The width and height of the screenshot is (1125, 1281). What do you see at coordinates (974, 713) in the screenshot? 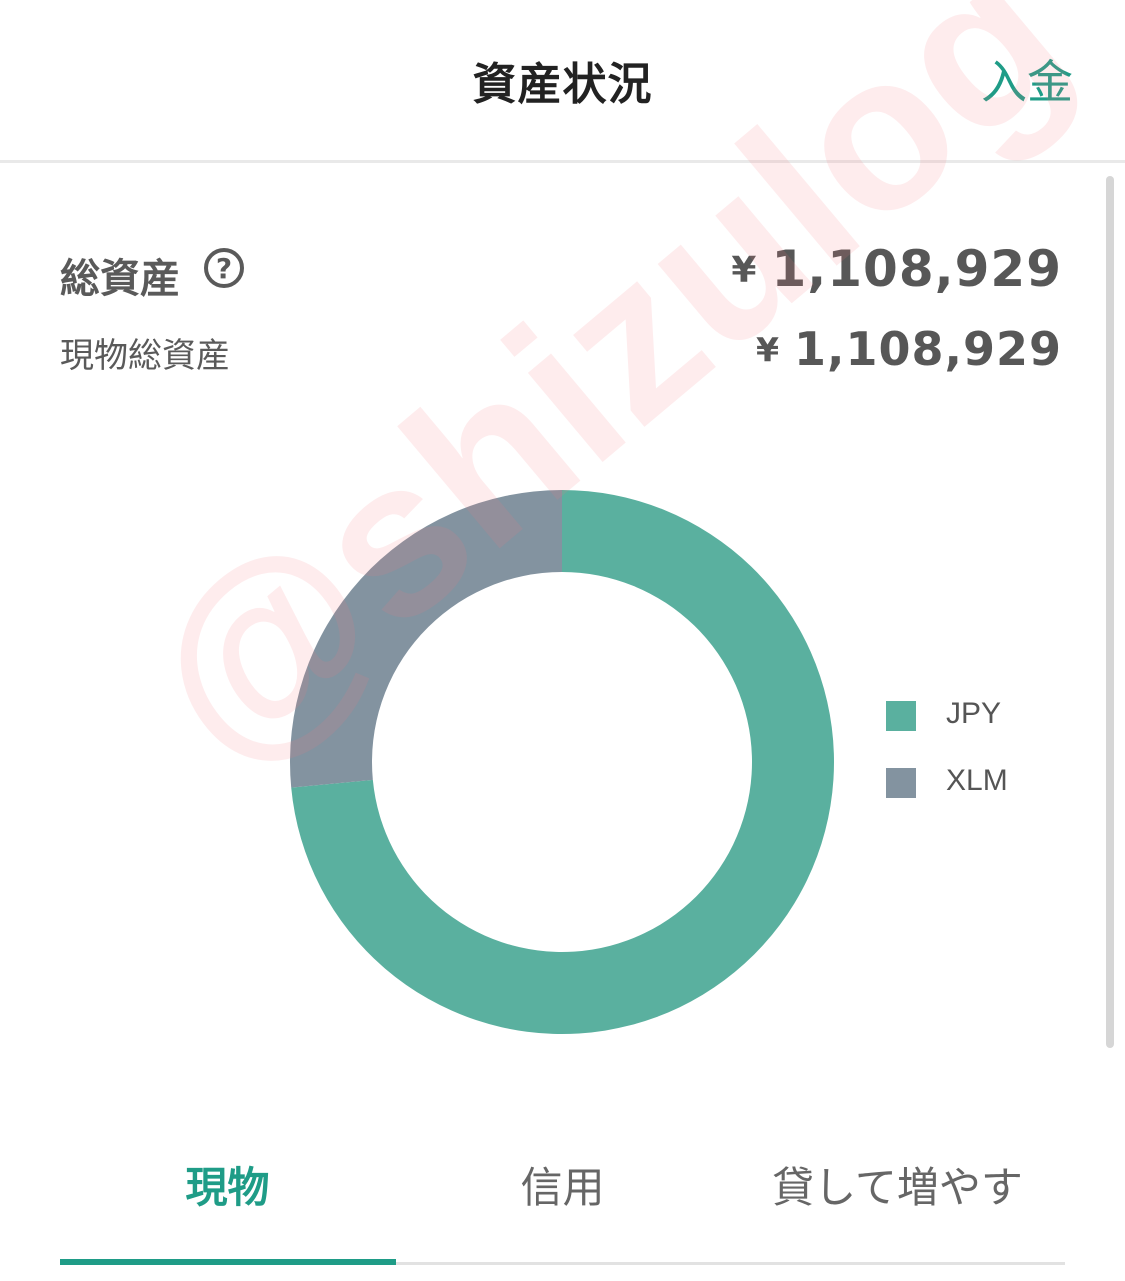
I see `legend-label-jpy: JPY` at bounding box center [974, 713].